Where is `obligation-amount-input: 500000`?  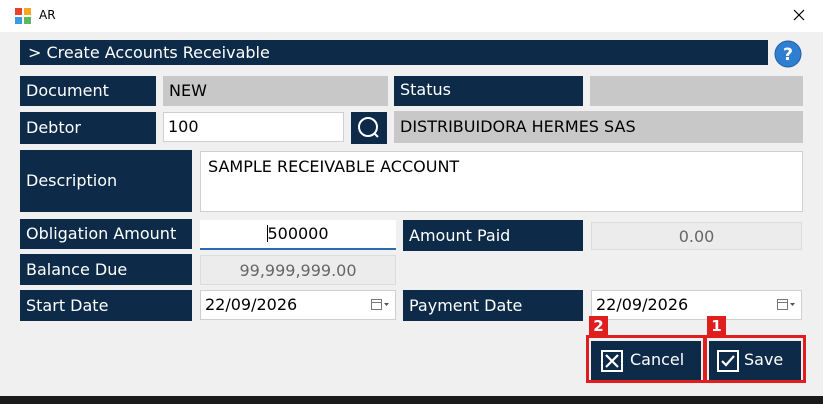
obligation-amount-input: 500000 is located at coordinates (298, 235).